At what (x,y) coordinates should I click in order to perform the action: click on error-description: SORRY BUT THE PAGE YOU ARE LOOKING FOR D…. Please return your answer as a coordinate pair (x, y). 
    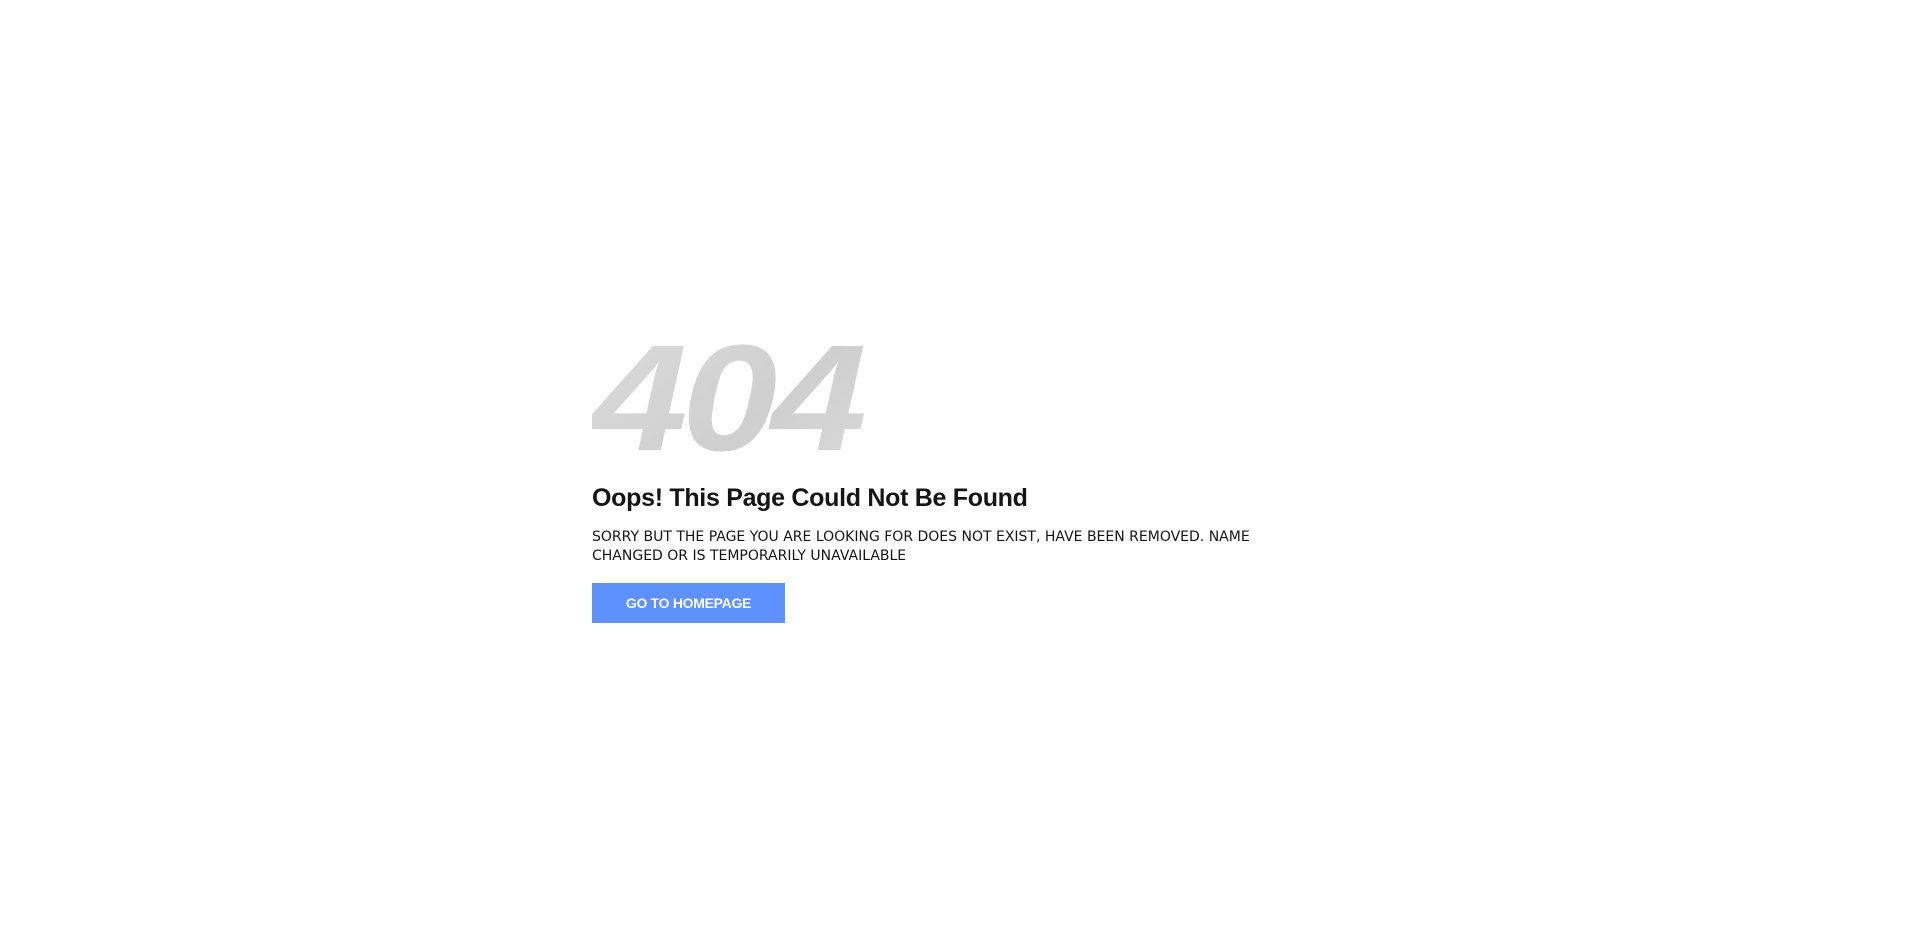
    Looking at the image, I should click on (921, 546).